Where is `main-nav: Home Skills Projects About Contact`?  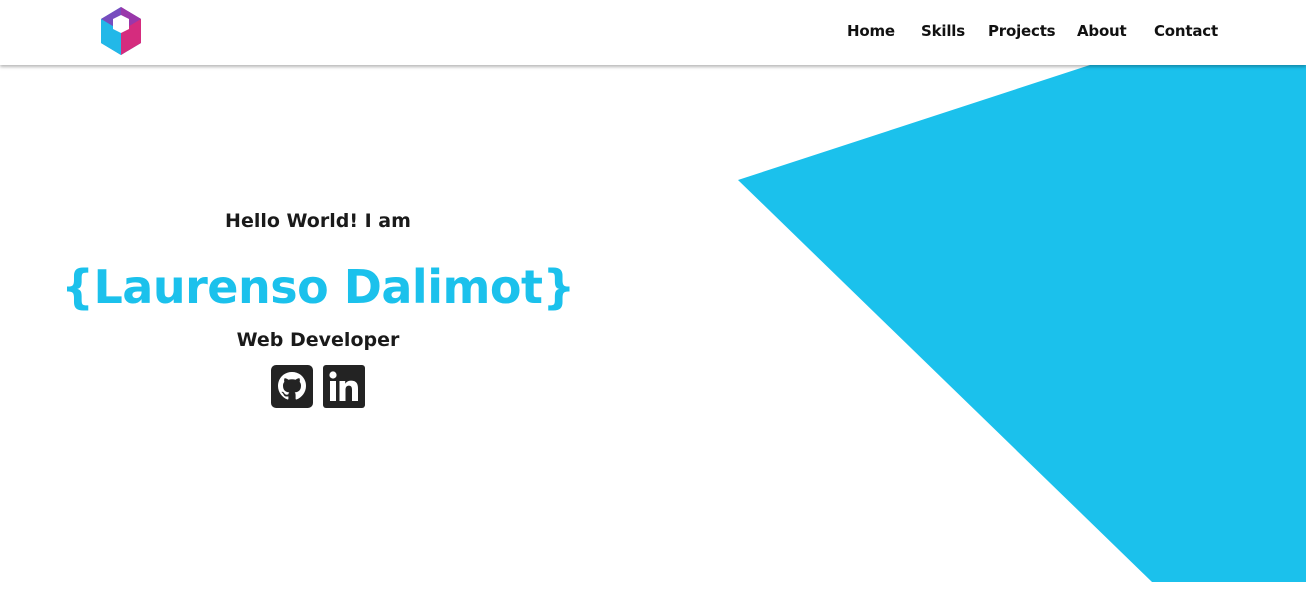
main-nav: Home Skills Projects About Contact is located at coordinates (653, 33).